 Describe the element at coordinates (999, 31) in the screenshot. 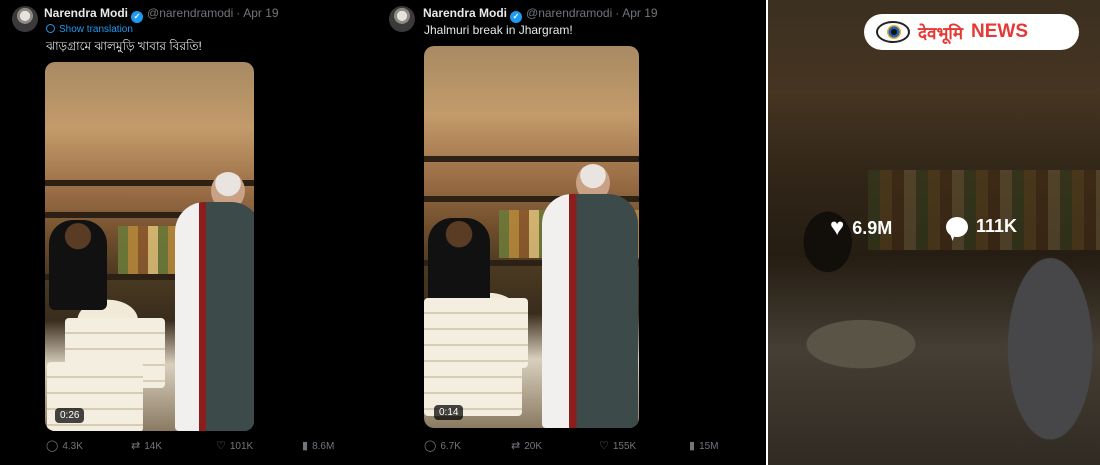

I see `logo-english-text: NEWS` at that location.